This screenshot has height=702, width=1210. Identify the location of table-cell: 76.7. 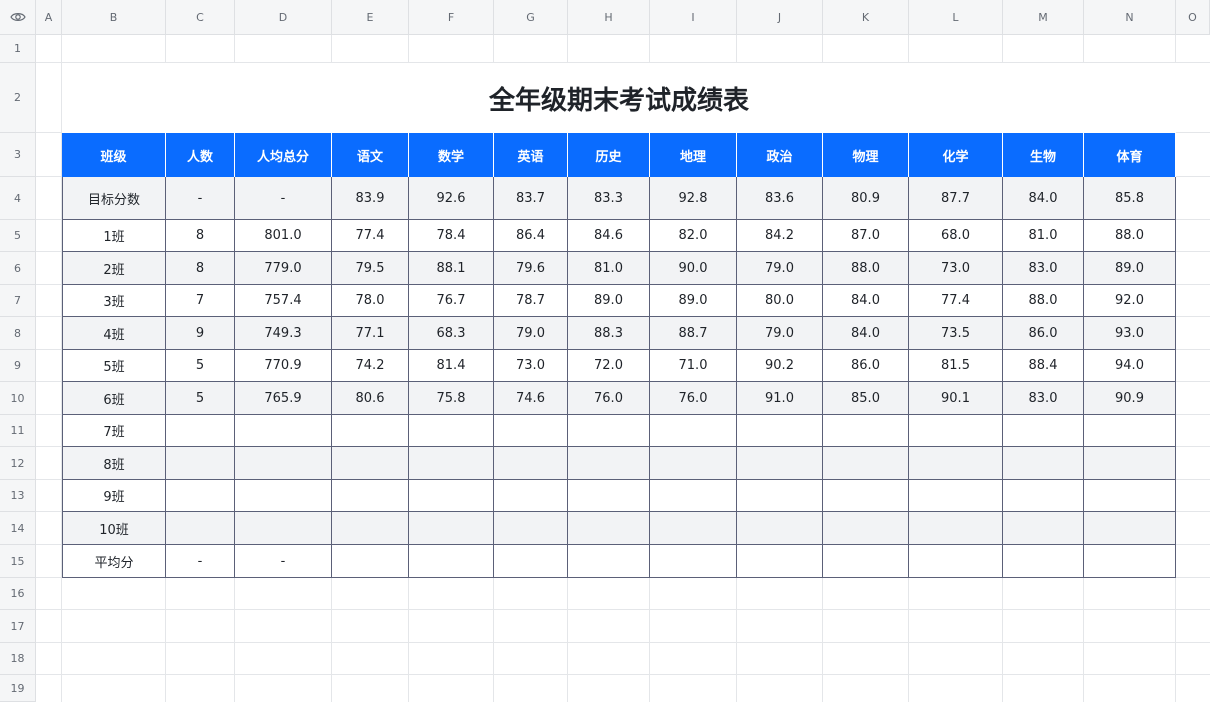
(451, 301).